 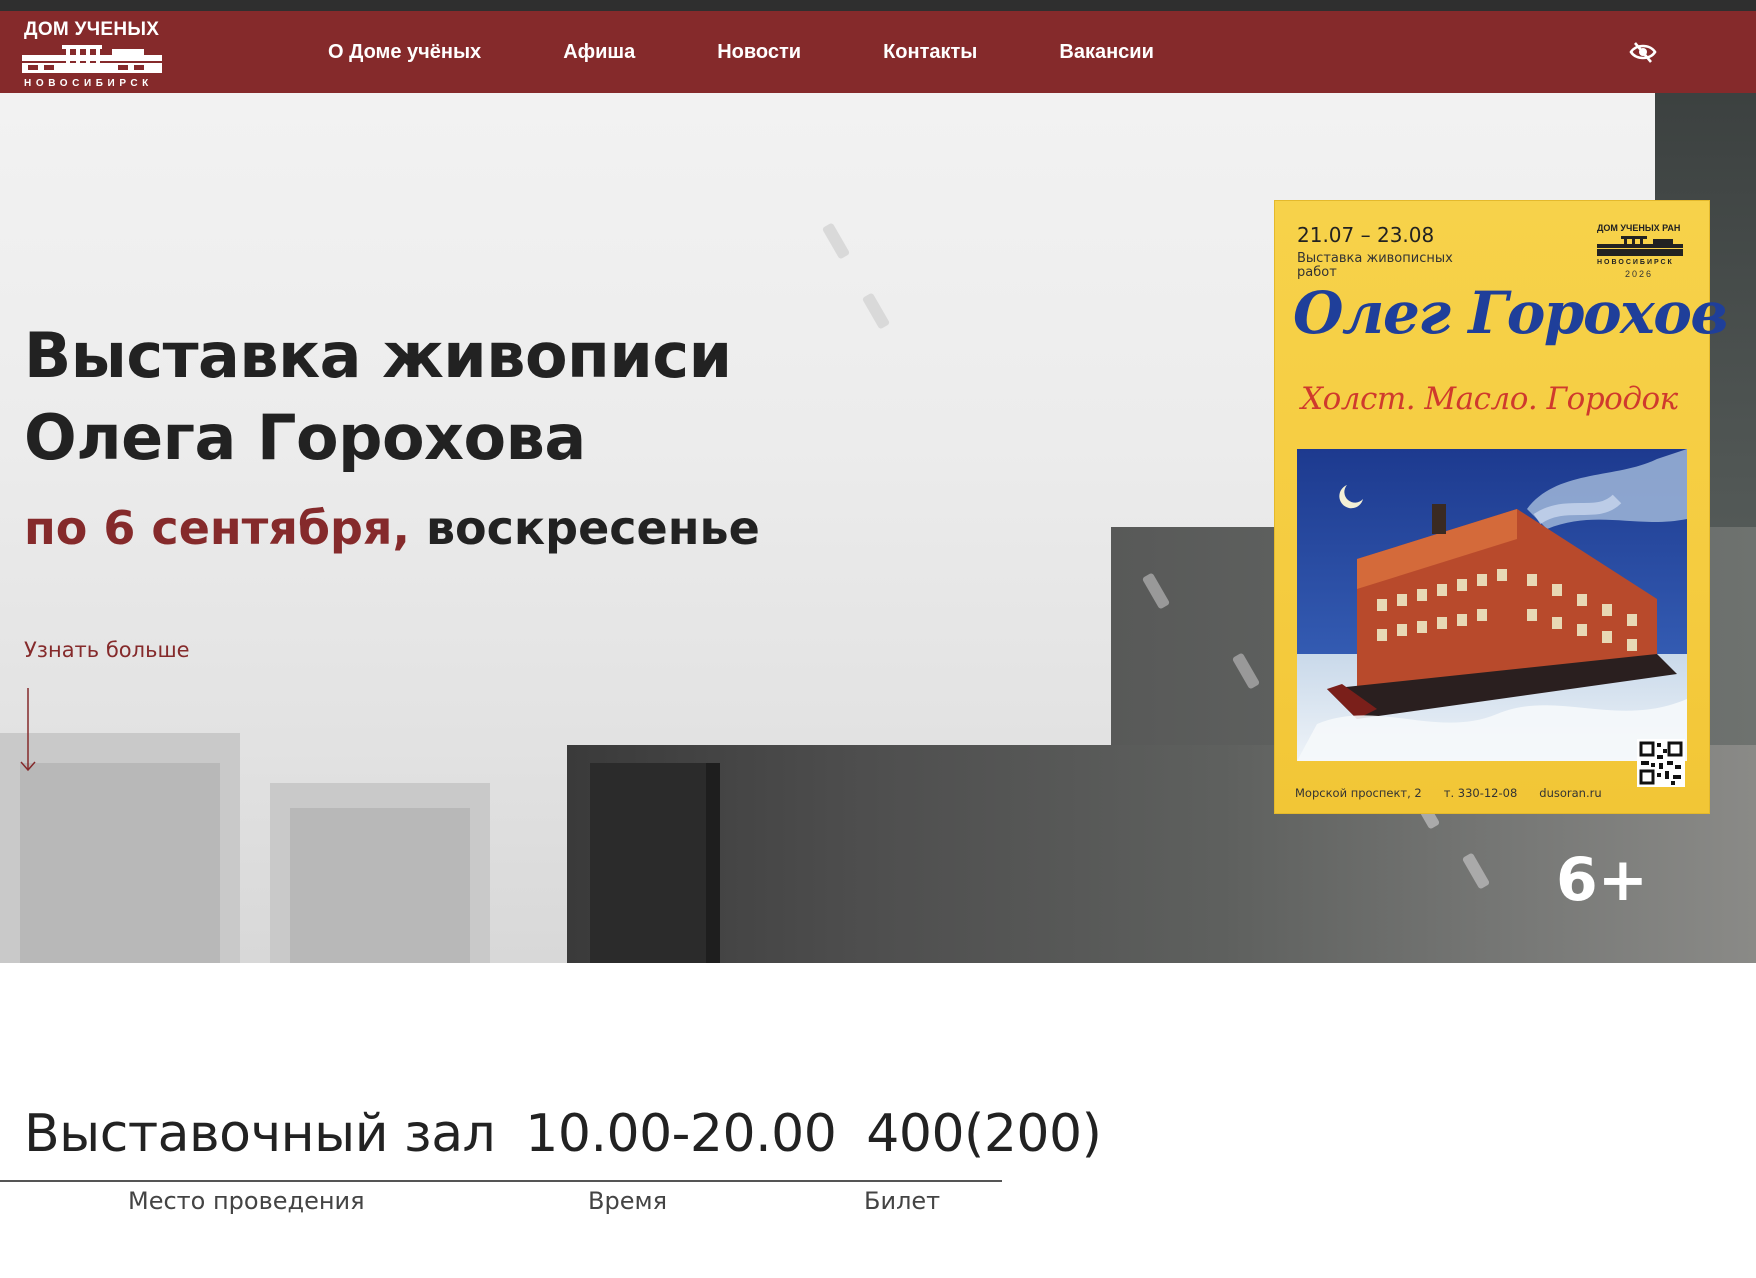 I want to click on event-date-highlight: по 6 сентября,, so click(x=217, y=528).